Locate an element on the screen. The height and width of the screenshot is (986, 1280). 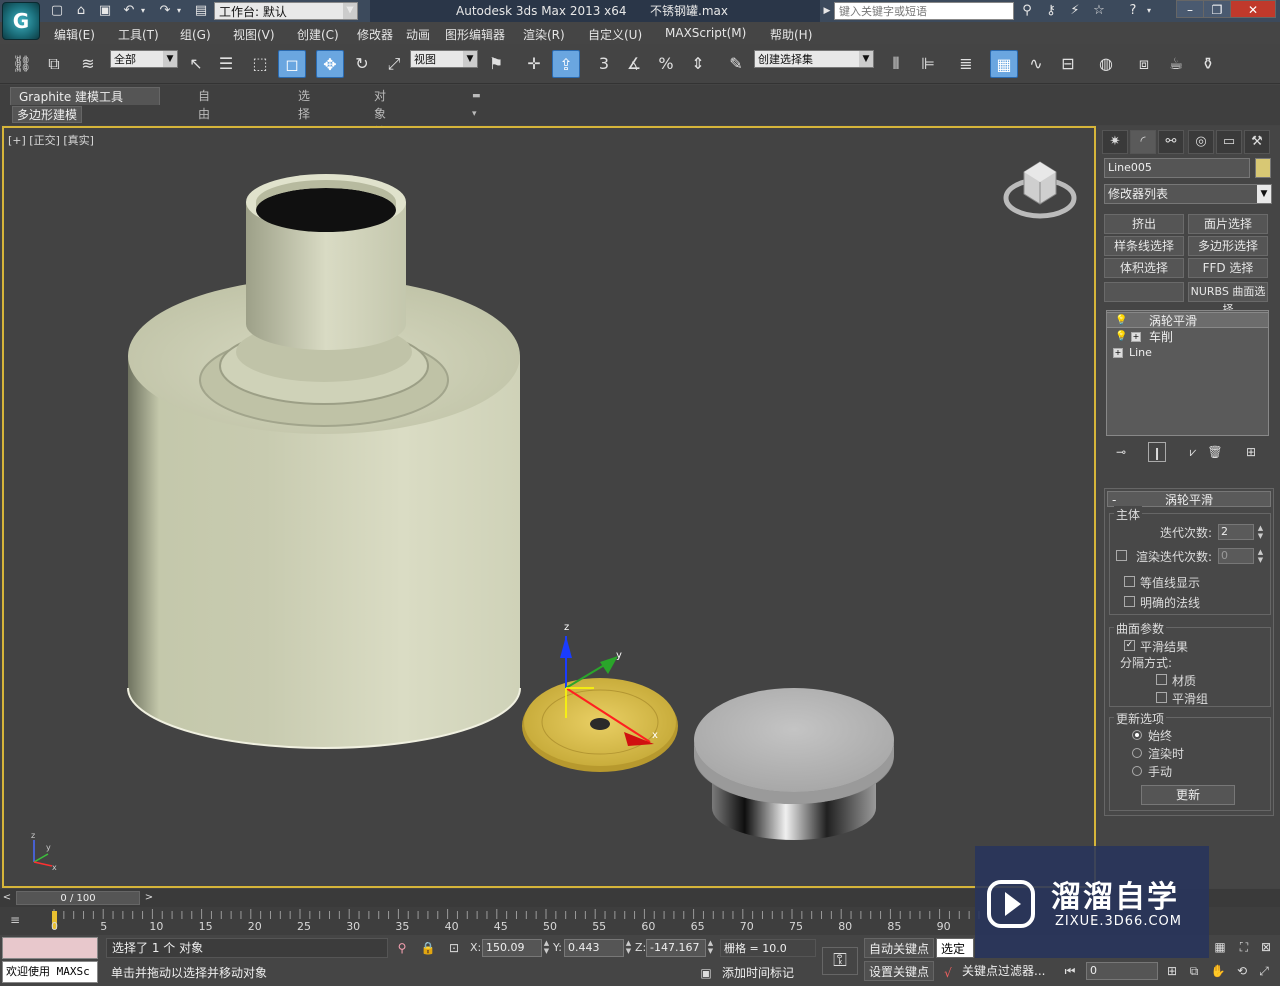
make-unique-icon: ⩗ is located at coordinates (1193, 452).